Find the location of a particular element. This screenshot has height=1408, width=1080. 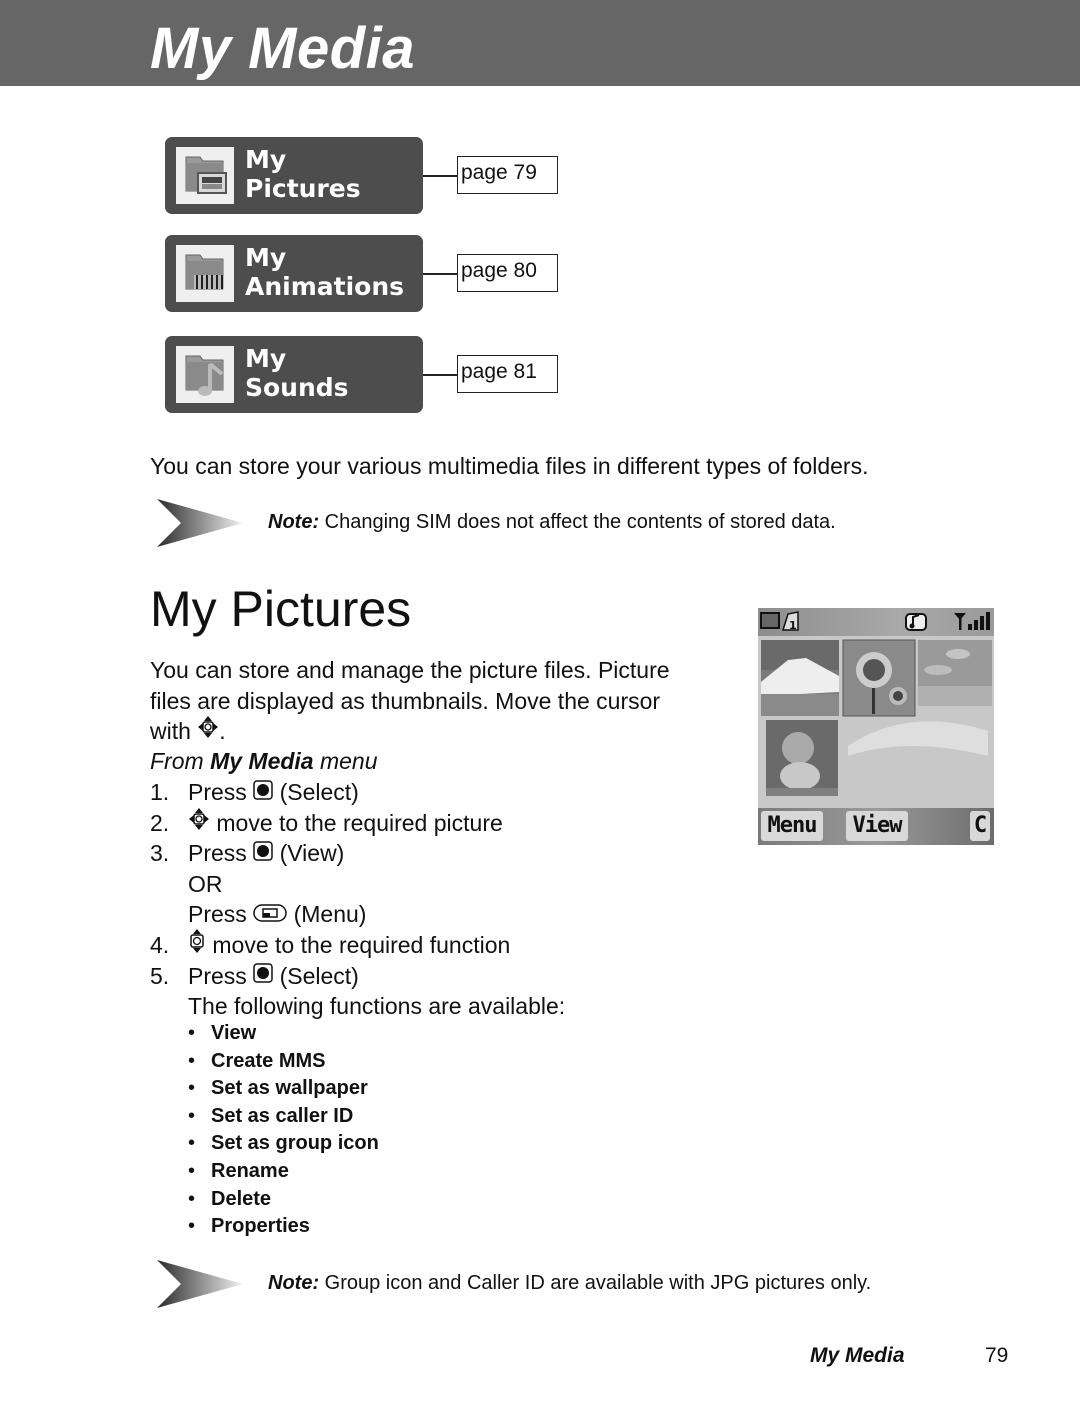

signal-icon is located at coordinates (972, 621).